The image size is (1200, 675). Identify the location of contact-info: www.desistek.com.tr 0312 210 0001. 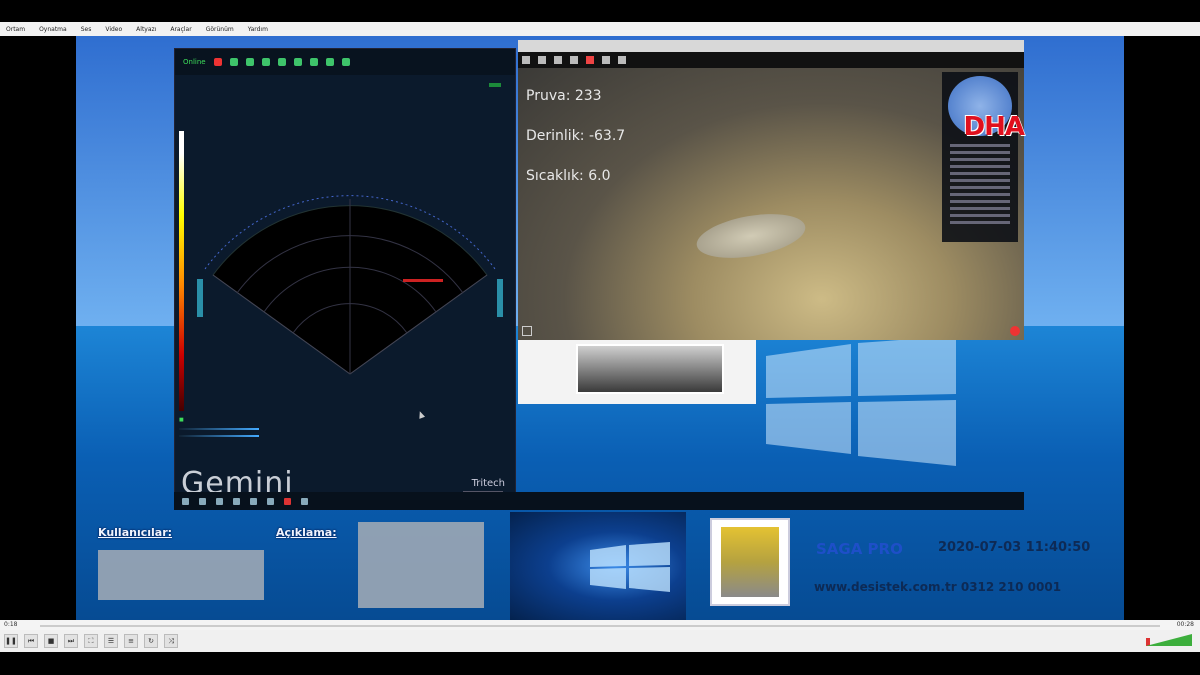
(938, 587).